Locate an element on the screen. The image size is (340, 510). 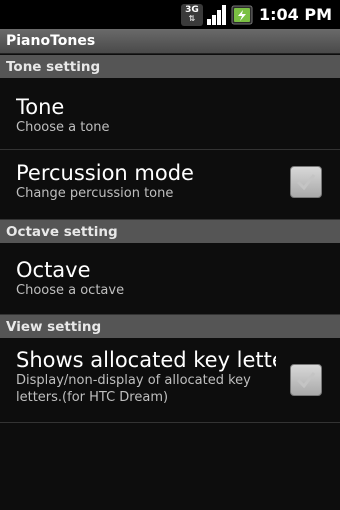
key-letters-checkbox is located at coordinates (306, 380).